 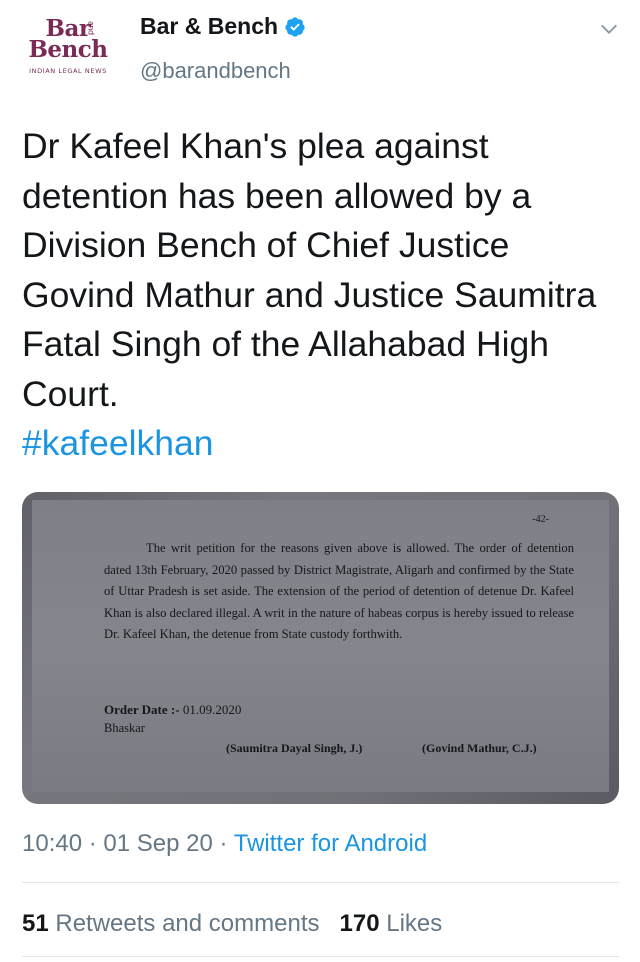 I want to click on logo-line-2: Bench, so click(x=68, y=49).